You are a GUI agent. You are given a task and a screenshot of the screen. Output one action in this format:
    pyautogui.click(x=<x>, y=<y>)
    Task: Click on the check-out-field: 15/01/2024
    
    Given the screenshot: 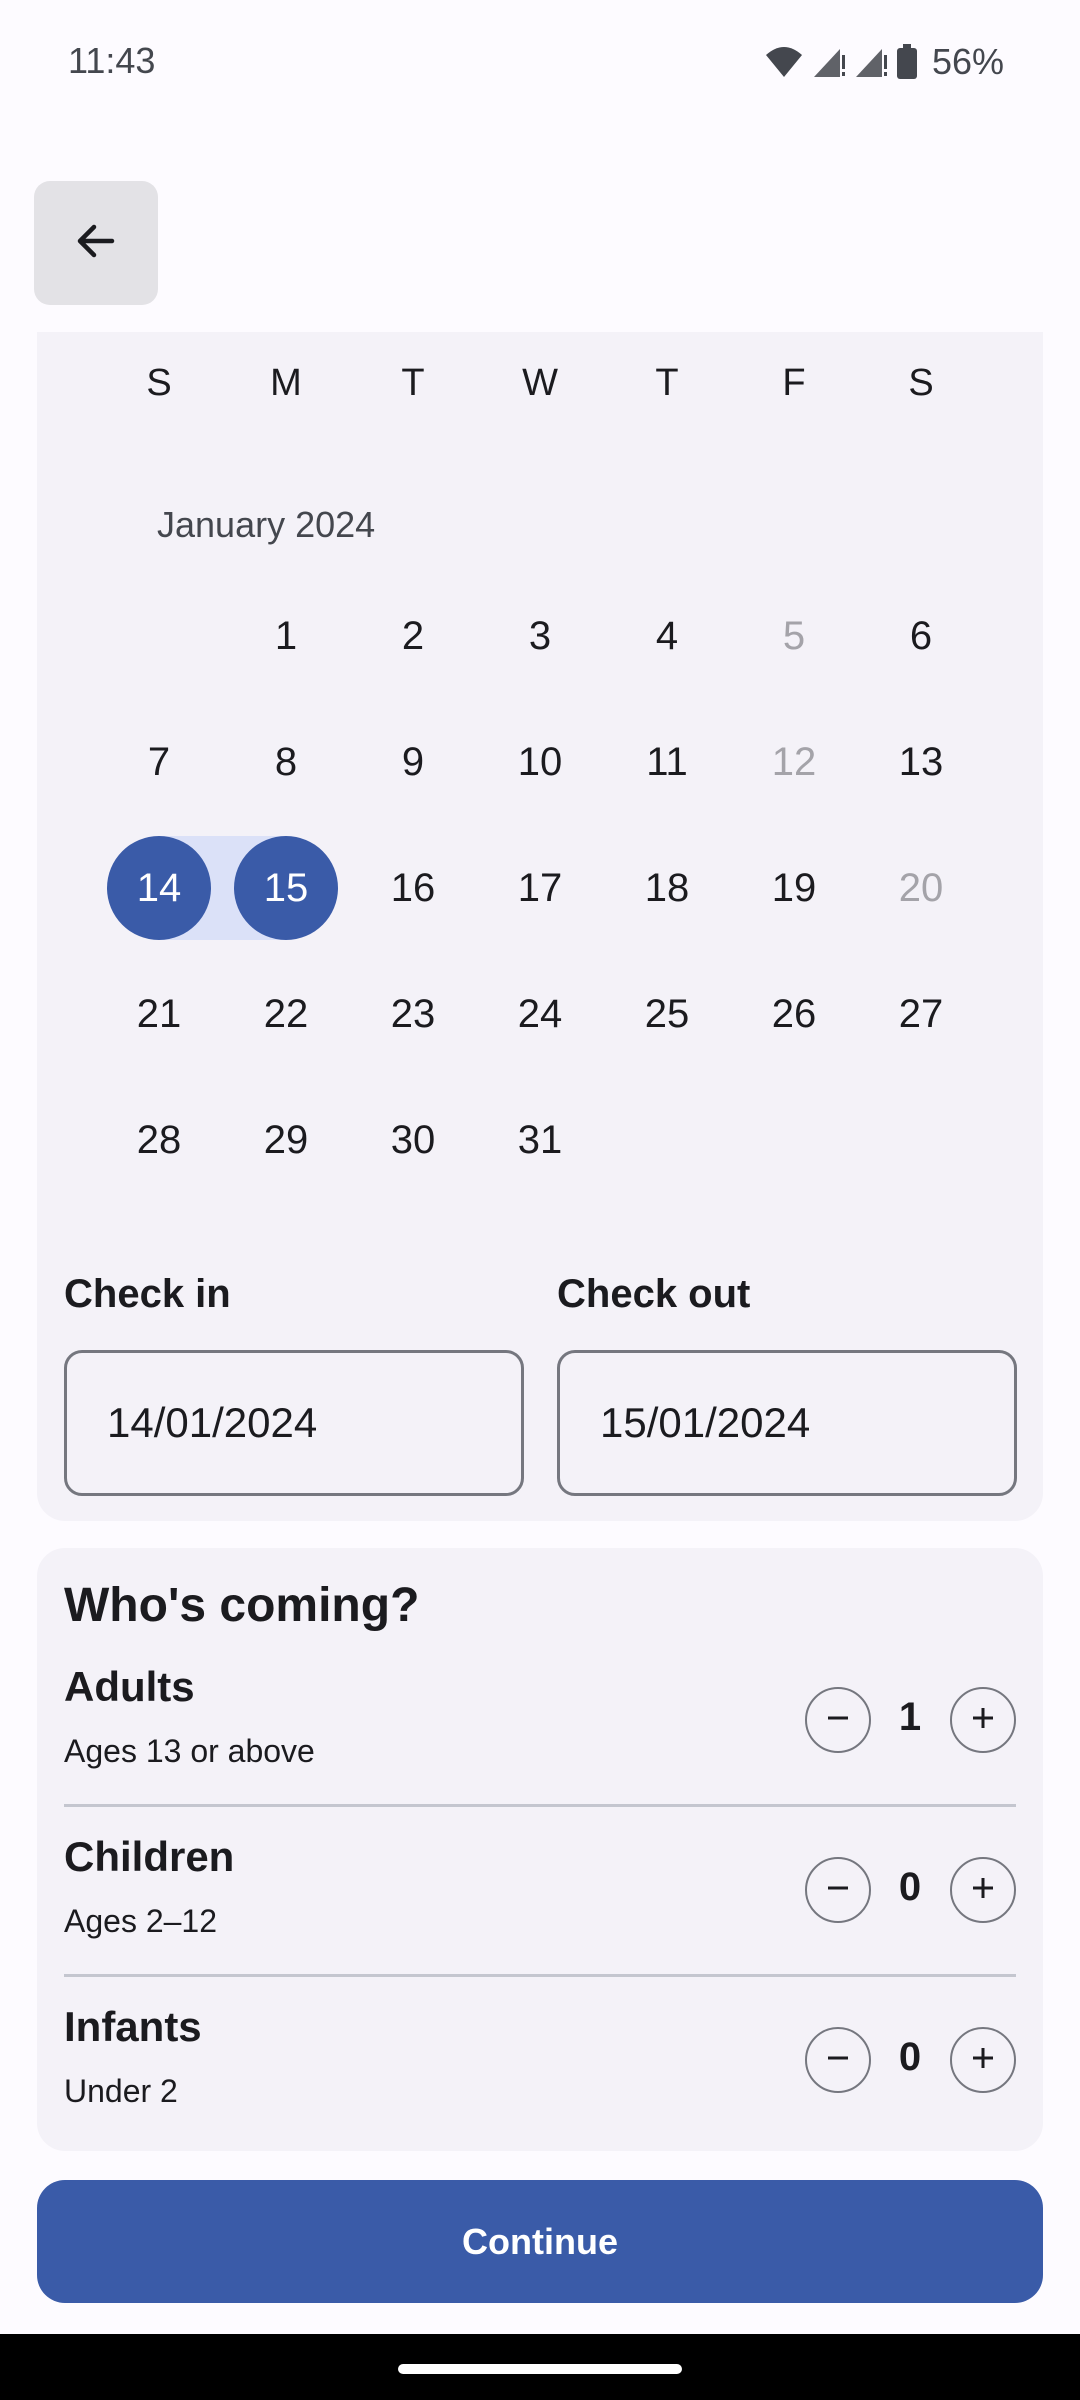 What is the action you would take?
    pyautogui.click(x=787, y=1423)
    